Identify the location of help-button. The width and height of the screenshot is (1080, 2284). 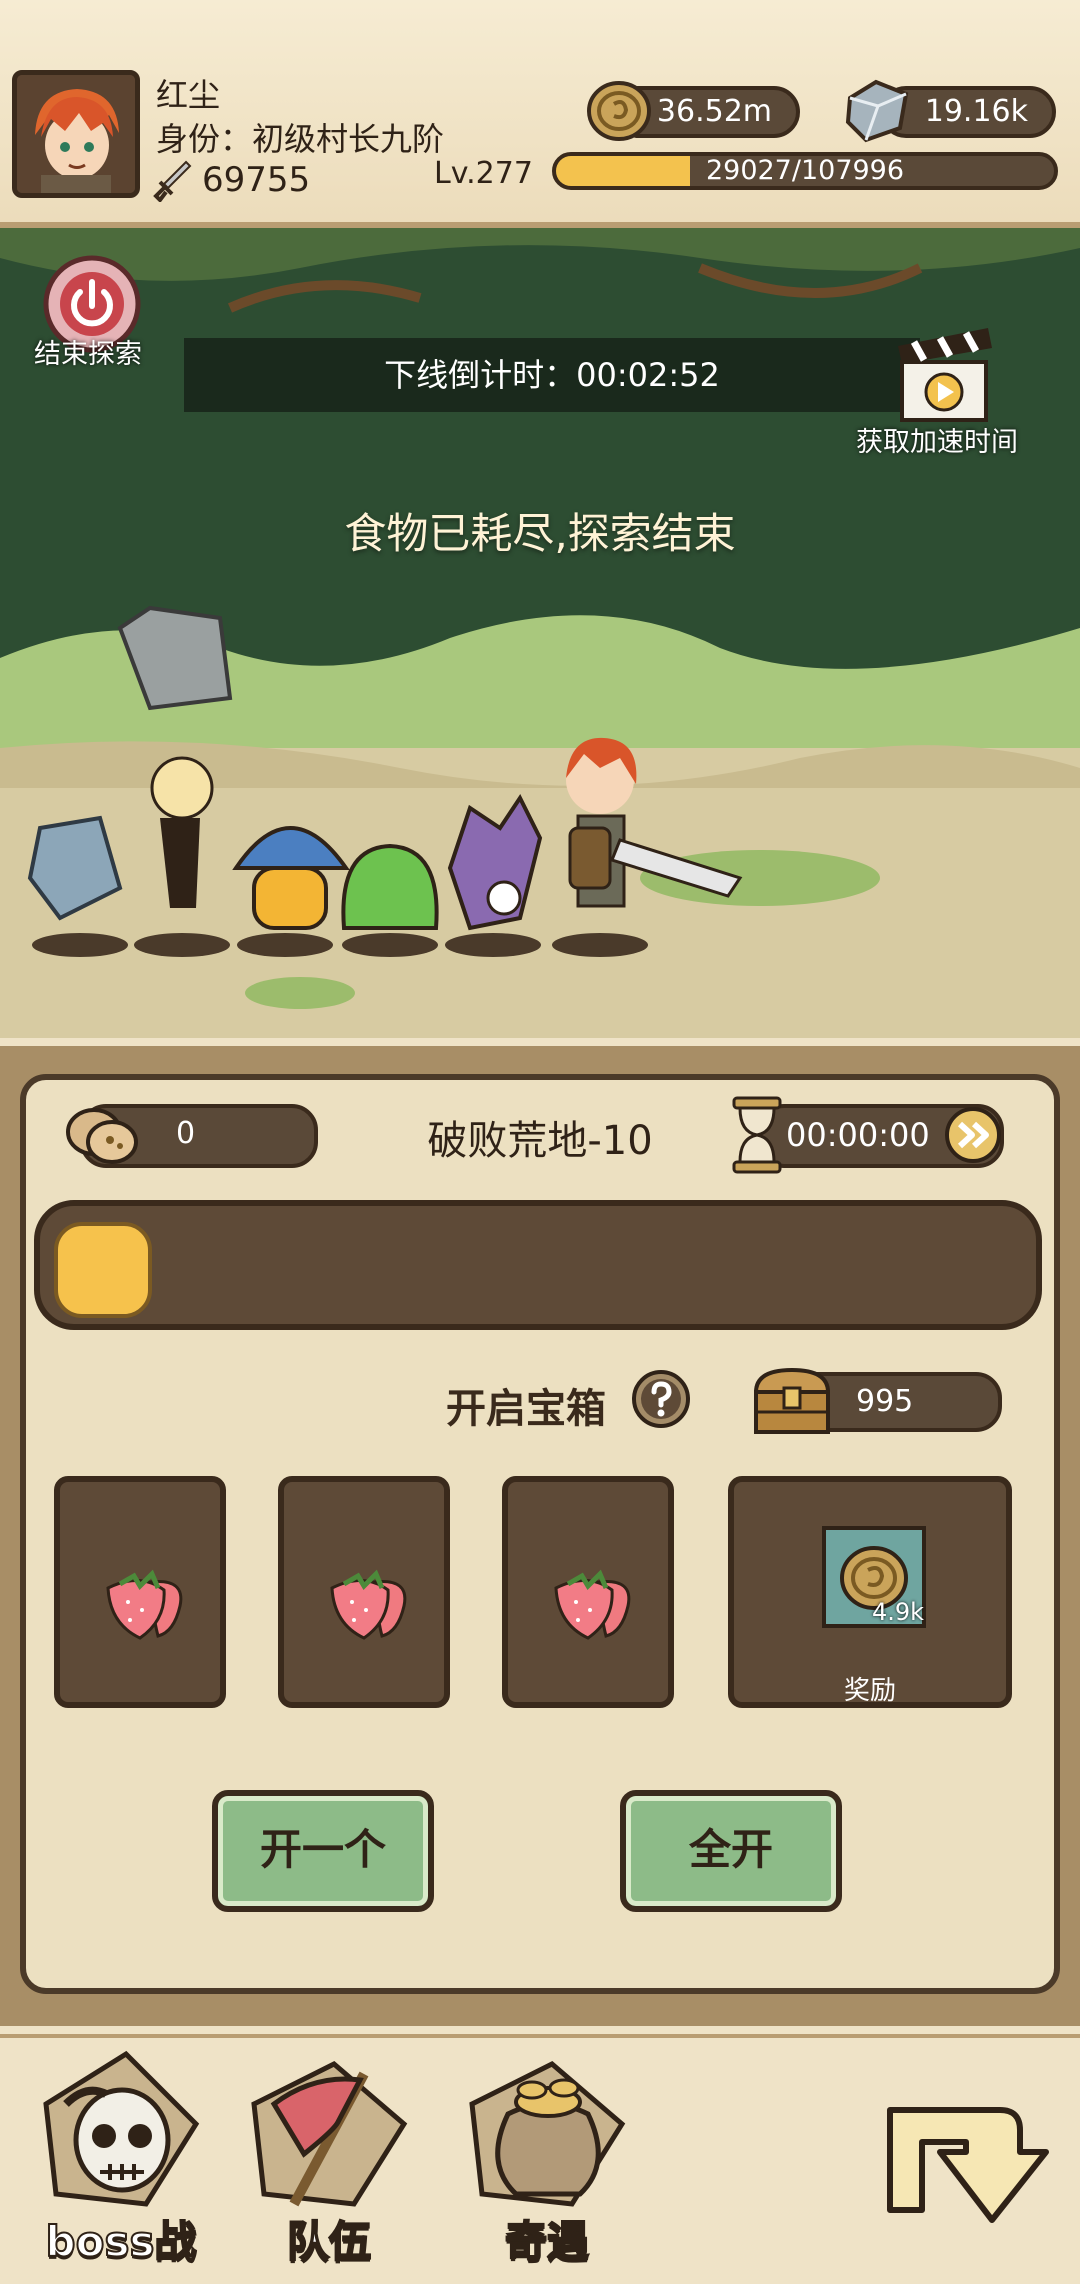
(661, 1399).